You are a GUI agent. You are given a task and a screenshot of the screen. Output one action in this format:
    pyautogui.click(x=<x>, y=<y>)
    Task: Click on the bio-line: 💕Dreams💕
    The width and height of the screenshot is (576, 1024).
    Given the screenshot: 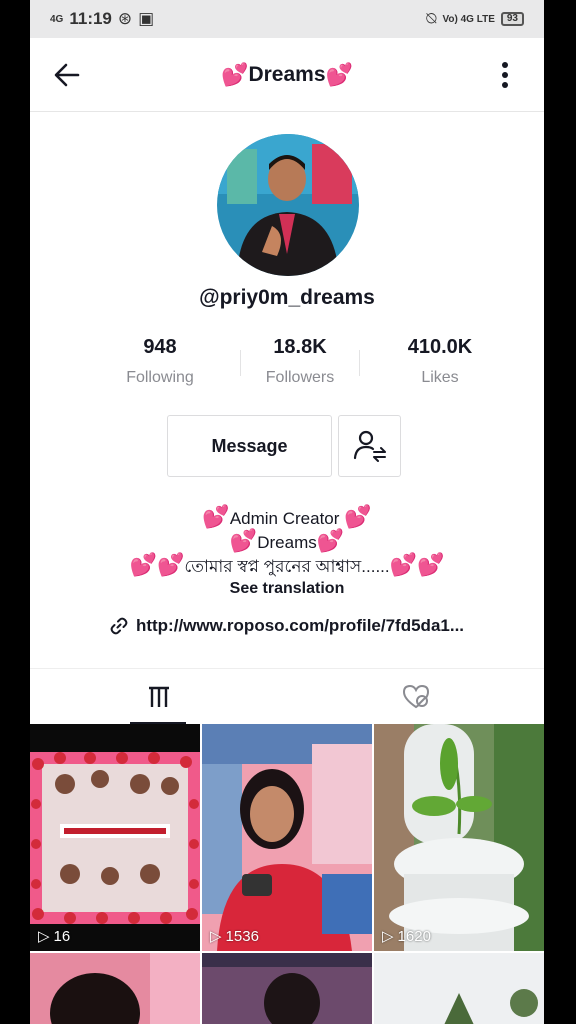 What is the action you would take?
    pyautogui.click(x=287, y=540)
    